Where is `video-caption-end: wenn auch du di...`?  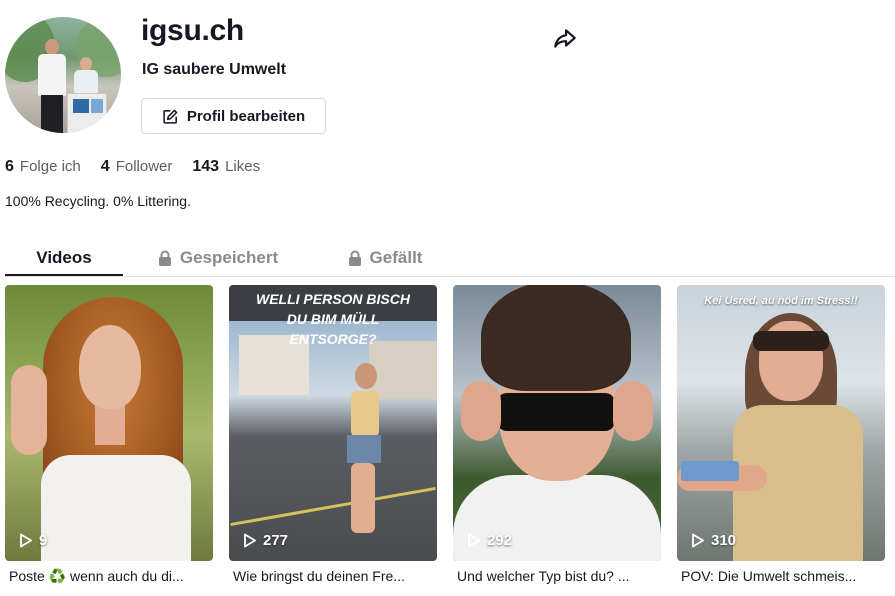 video-caption-end: wenn auch du di... is located at coordinates (125, 576).